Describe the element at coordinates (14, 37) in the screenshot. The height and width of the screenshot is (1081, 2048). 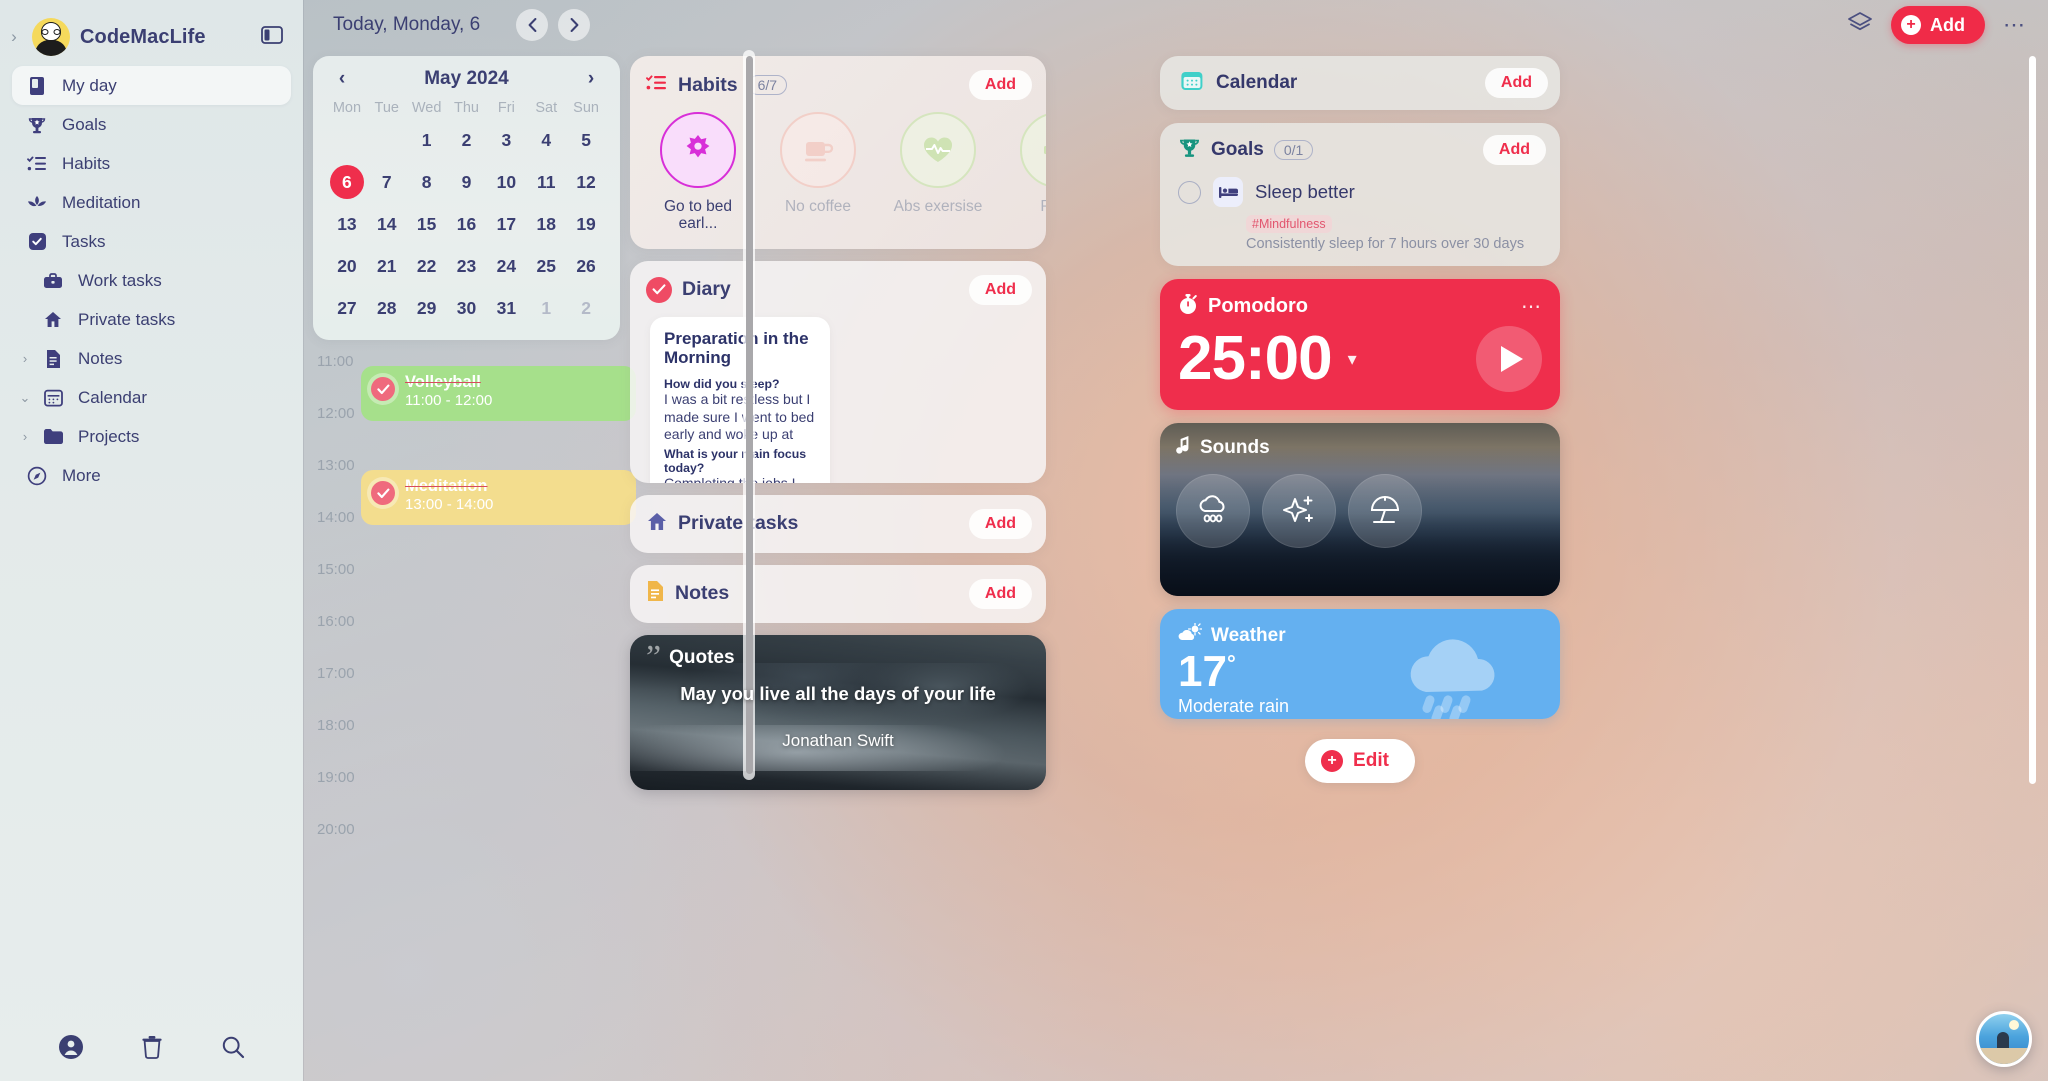
I see `sidebar-collapse-icon: ›` at that location.